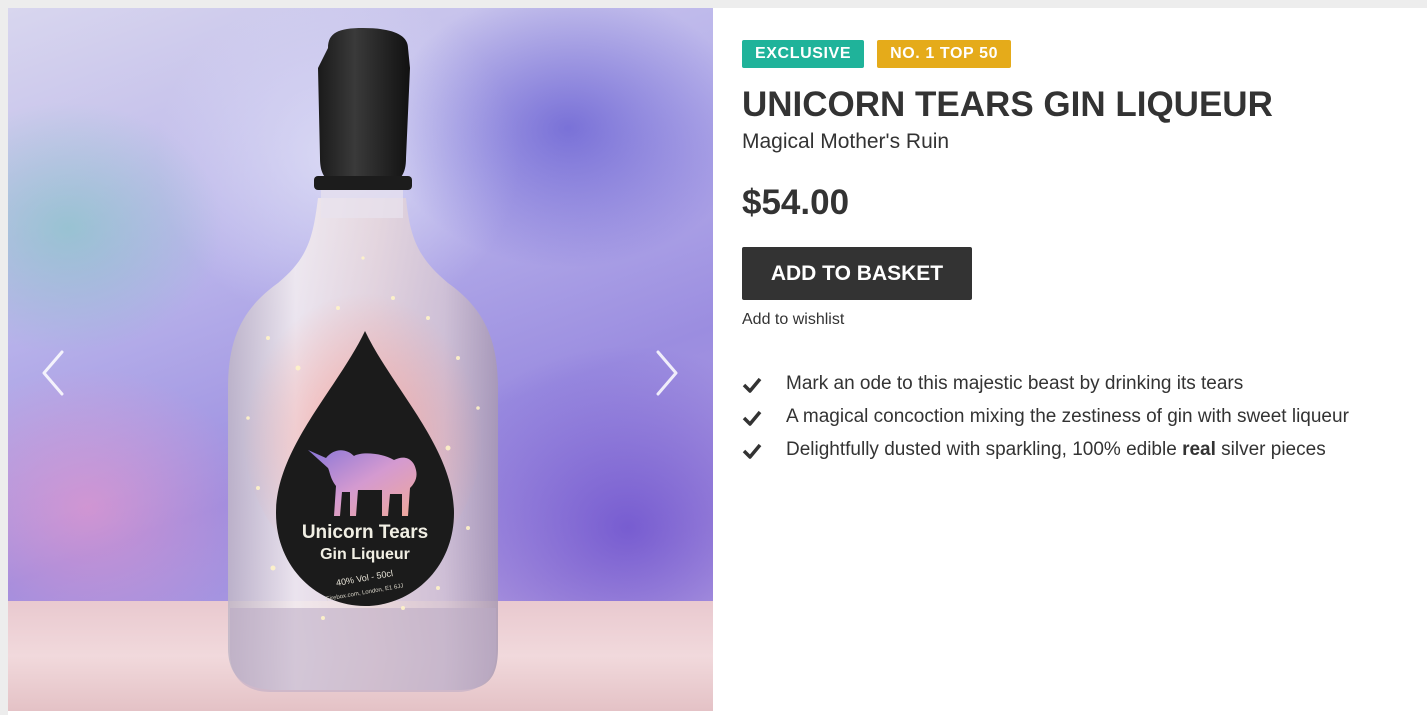  I want to click on badge-row: EXCLUSIVE NO. 1 TOP 50, so click(877, 54).